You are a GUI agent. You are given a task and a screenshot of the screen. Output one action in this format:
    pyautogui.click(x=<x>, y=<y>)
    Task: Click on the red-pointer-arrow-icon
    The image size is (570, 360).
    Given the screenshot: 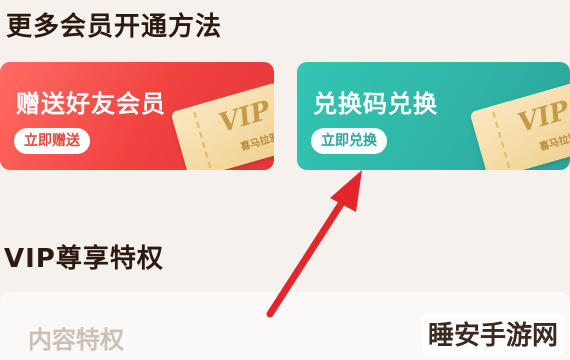 What is the action you would take?
    pyautogui.click(x=314, y=244)
    